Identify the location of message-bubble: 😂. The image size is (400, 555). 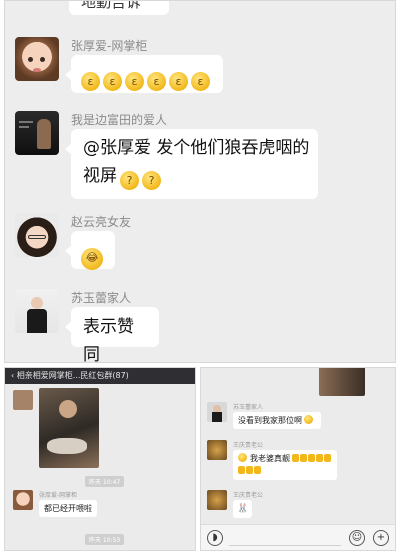
(90, 250).